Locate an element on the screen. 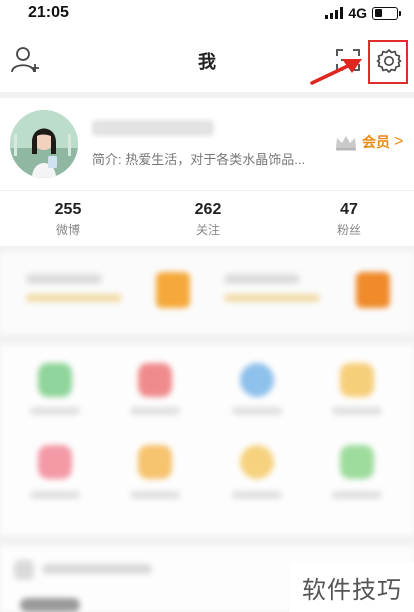 The width and height of the screenshot is (414, 612). stat-value: 262 is located at coordinates (208, 209).